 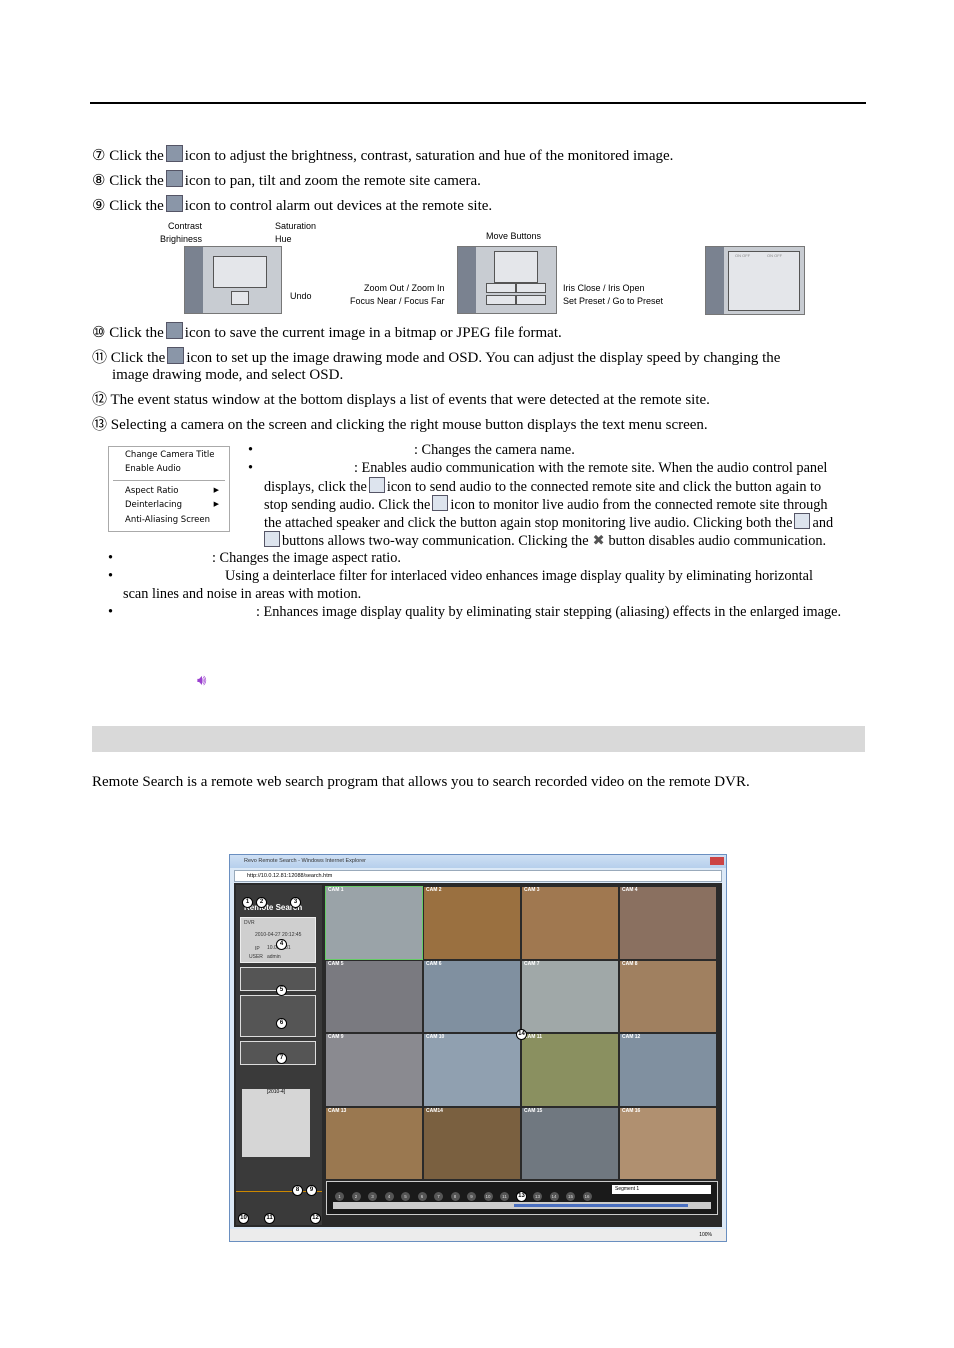 I want to click on channel-button: 9, so click(x=471, y=1196).